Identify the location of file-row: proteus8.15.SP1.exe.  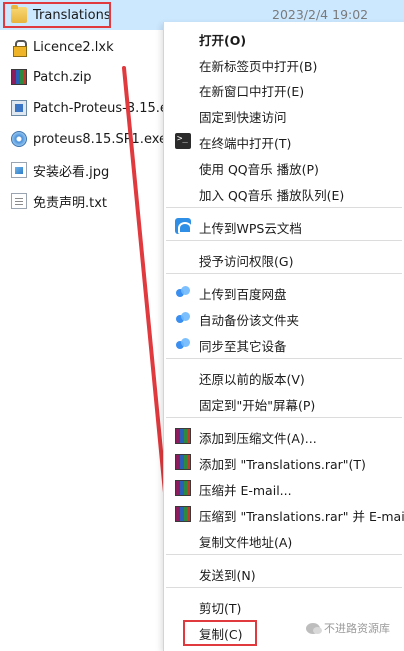
(85, 139).